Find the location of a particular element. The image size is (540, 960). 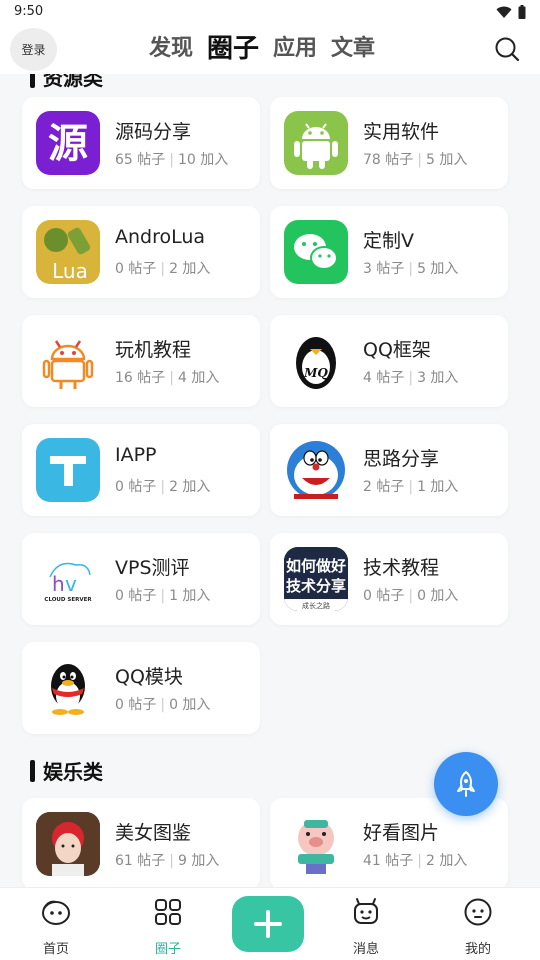

top-header: 登录 发现 圈子 应用 文章 is located at coordinates (270, 50).